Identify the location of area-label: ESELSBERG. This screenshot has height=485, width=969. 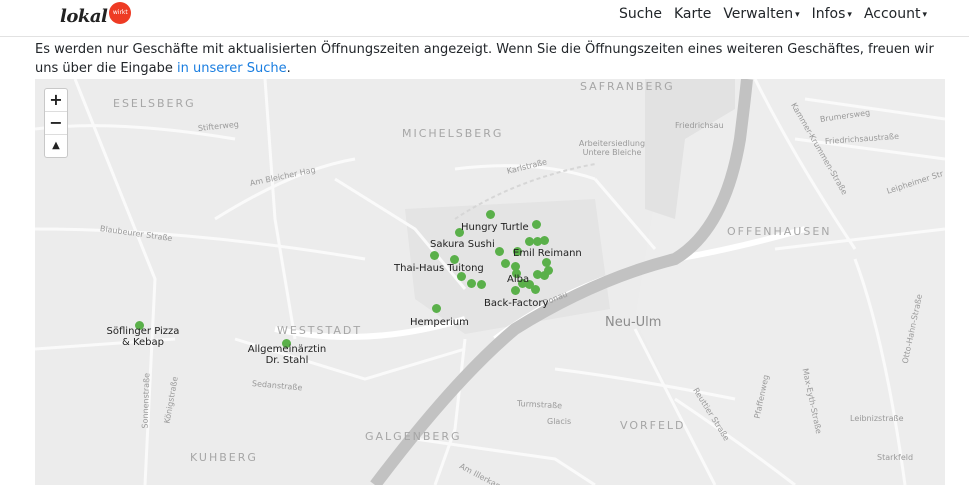
(154, 103).